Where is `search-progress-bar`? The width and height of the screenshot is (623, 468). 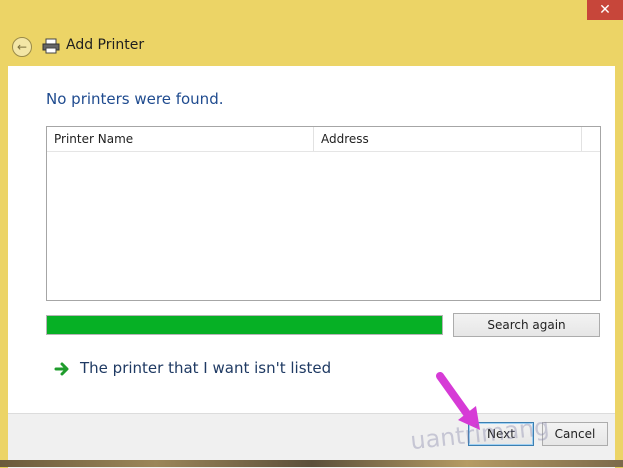
search-progress-bar is located at coordinates (244, 325).